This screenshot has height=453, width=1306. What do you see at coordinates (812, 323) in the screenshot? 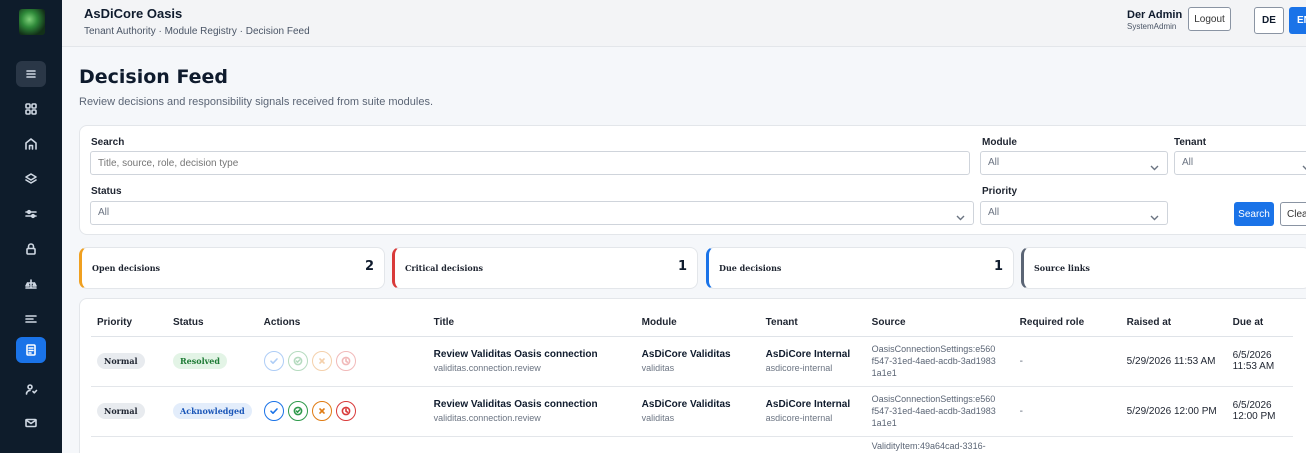
I see `column-header: Tenant` at bounding box center [812, 323].